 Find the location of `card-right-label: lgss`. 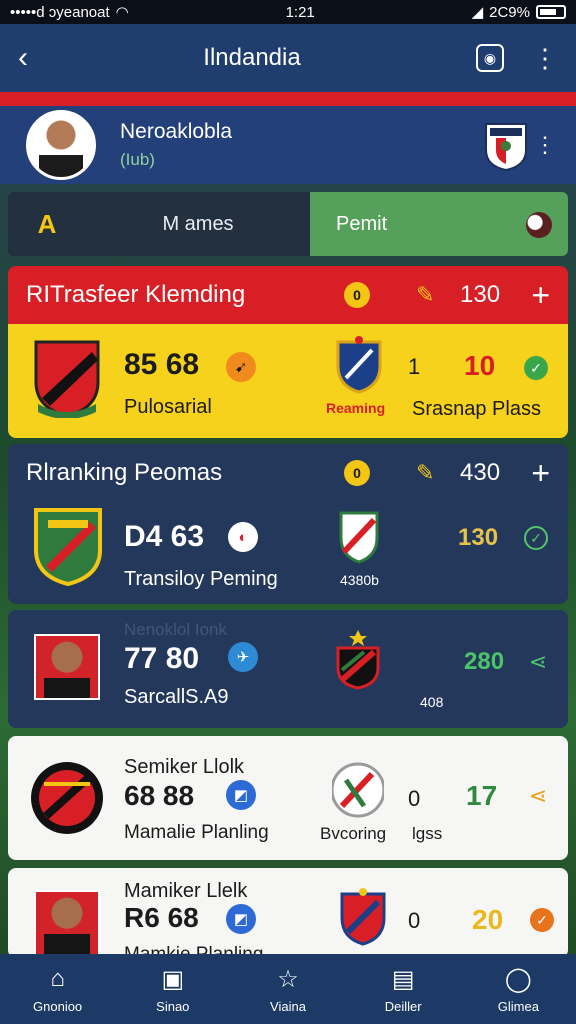

card-right-label: lgss is located at coordinates (427, 833).